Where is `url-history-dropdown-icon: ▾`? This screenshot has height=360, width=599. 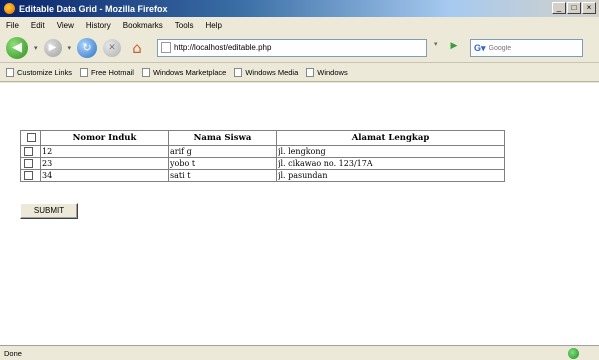 url-history-dropdown-icon: ▾ is located at coordinates (436, 44).